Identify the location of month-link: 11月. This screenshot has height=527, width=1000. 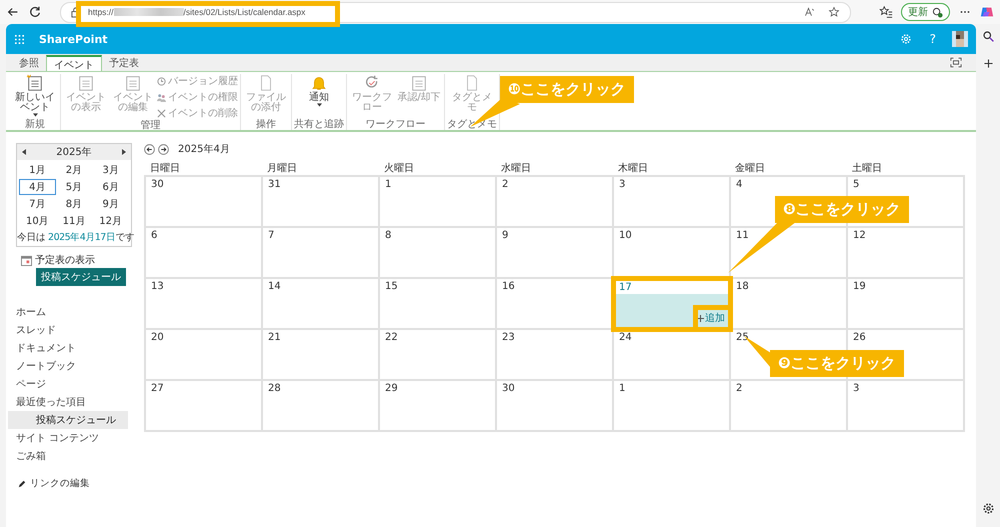
(74, 221).